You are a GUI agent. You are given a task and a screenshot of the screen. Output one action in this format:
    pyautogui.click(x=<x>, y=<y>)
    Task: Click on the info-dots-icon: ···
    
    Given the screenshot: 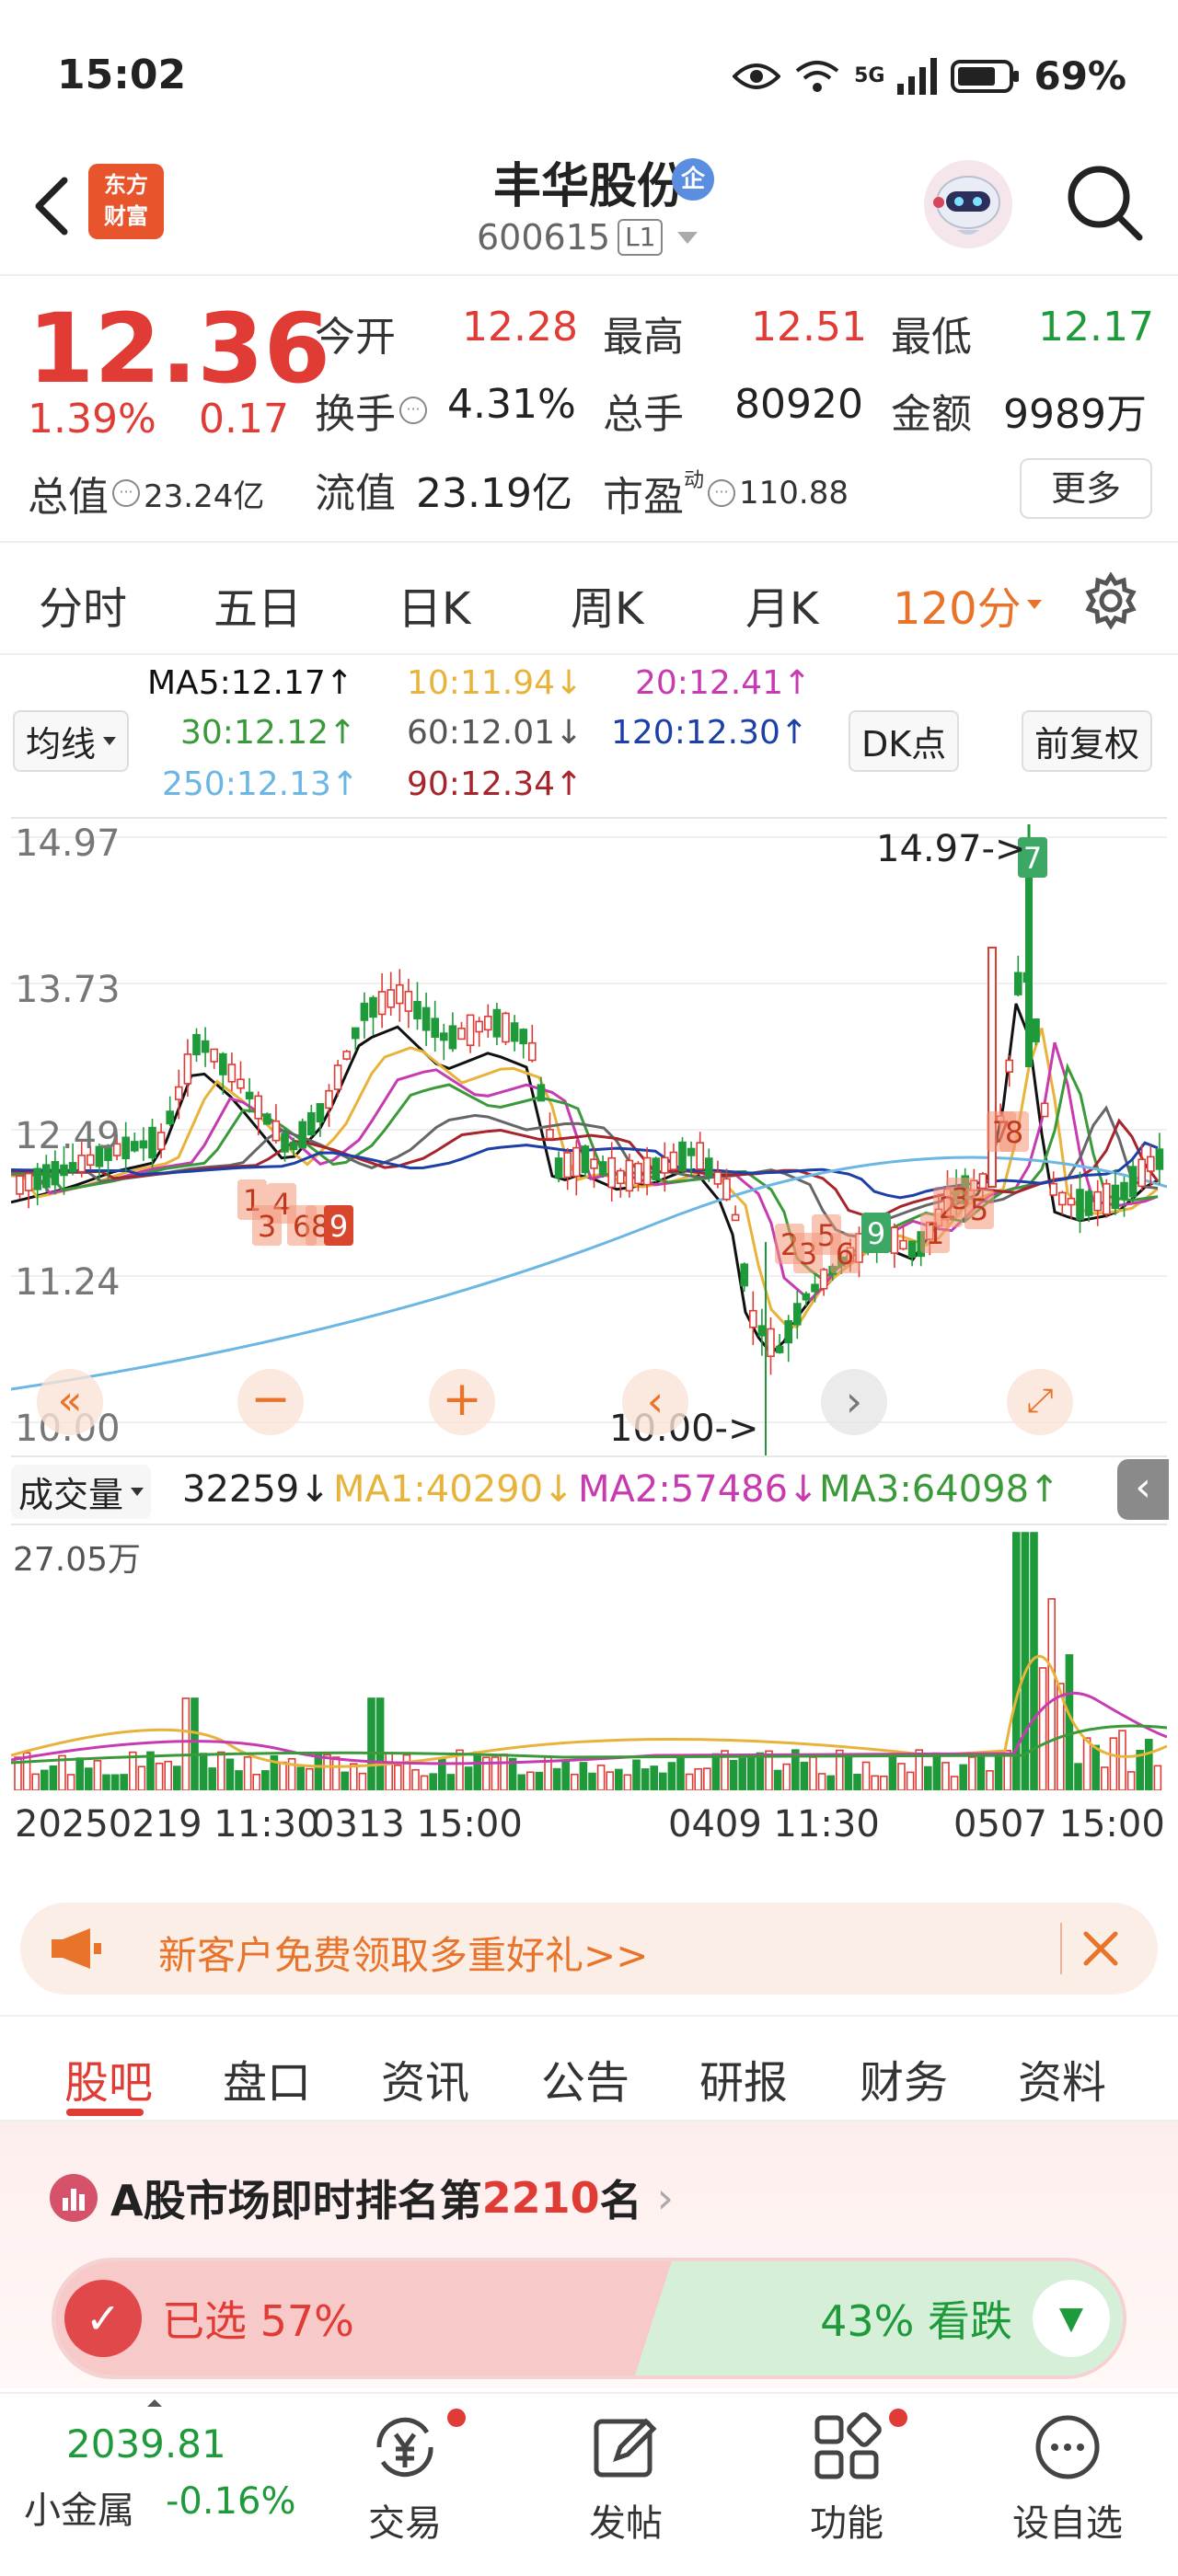 What is the action you would take?
    pyautogui.click(x=413, y=410)
    